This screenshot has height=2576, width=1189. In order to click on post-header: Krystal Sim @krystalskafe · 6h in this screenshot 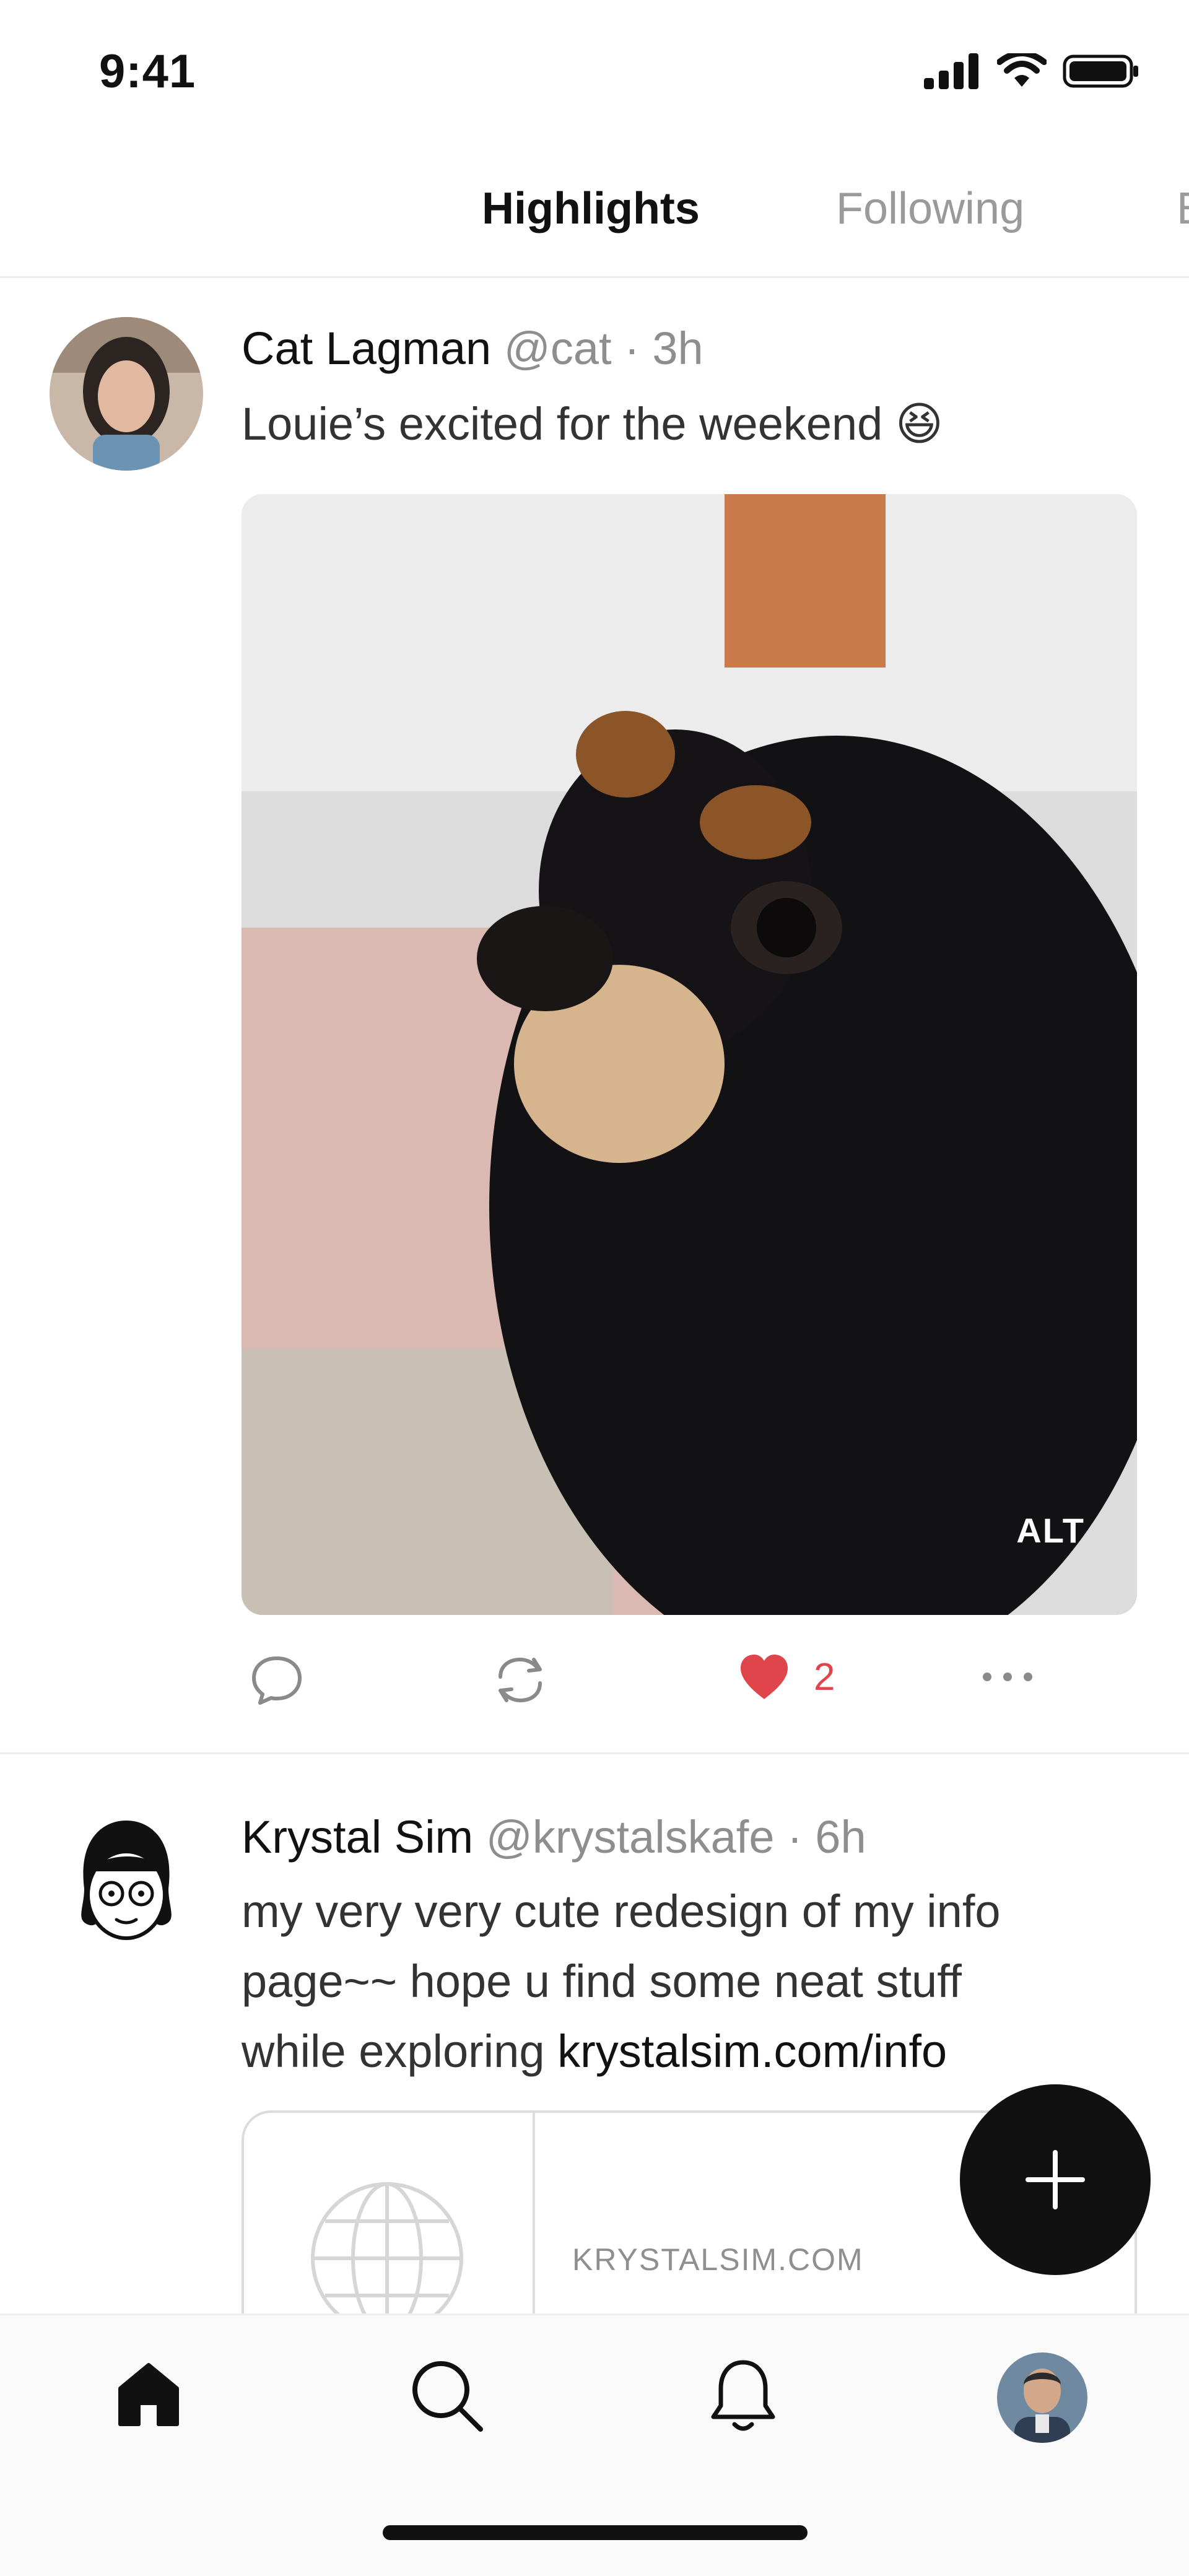, I will do `click(554, 1837)`.